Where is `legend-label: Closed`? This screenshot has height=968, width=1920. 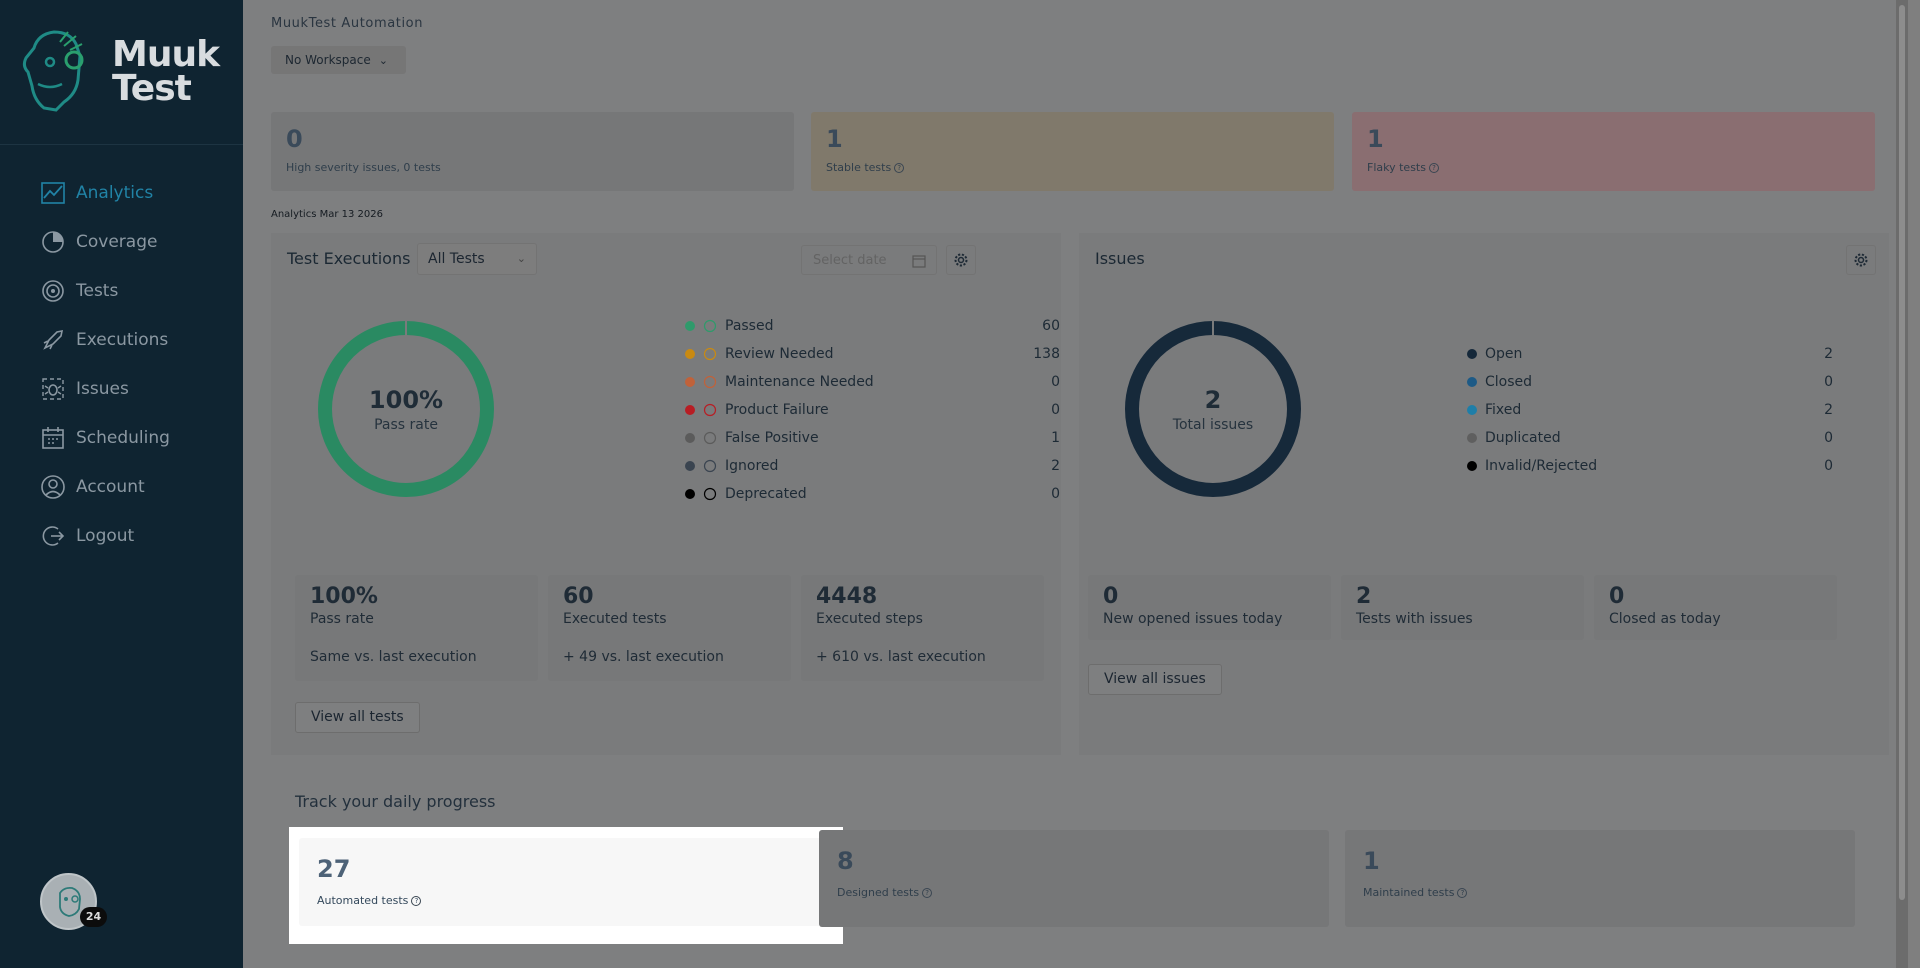 legend-label: Closed is located at coordinates (1509, 382).